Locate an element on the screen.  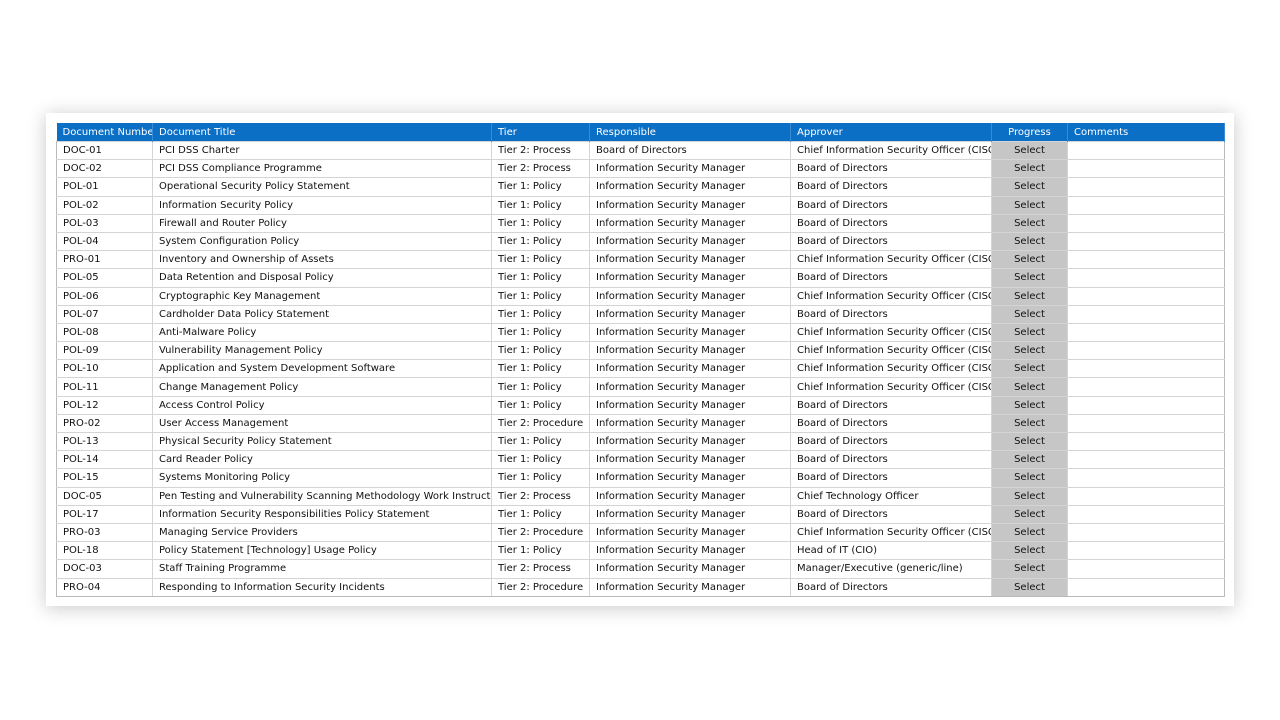
document-title-cell: Vulnerability Management Policy is located at coordinates (322, 351).